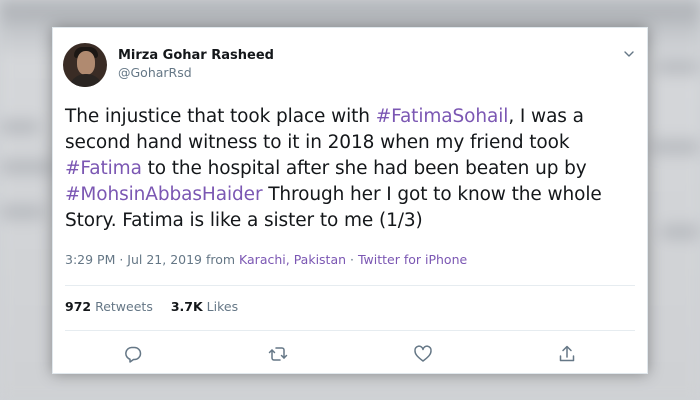  Describe the element at coordinates (412, 259) in the screenshot. I see `tweet-source: Twitter for iPhone` at that location.